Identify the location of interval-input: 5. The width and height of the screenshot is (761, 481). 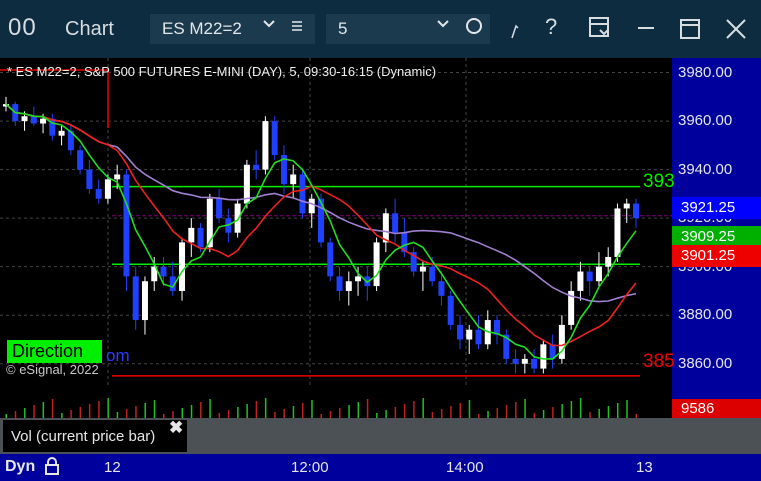
(408, 29).